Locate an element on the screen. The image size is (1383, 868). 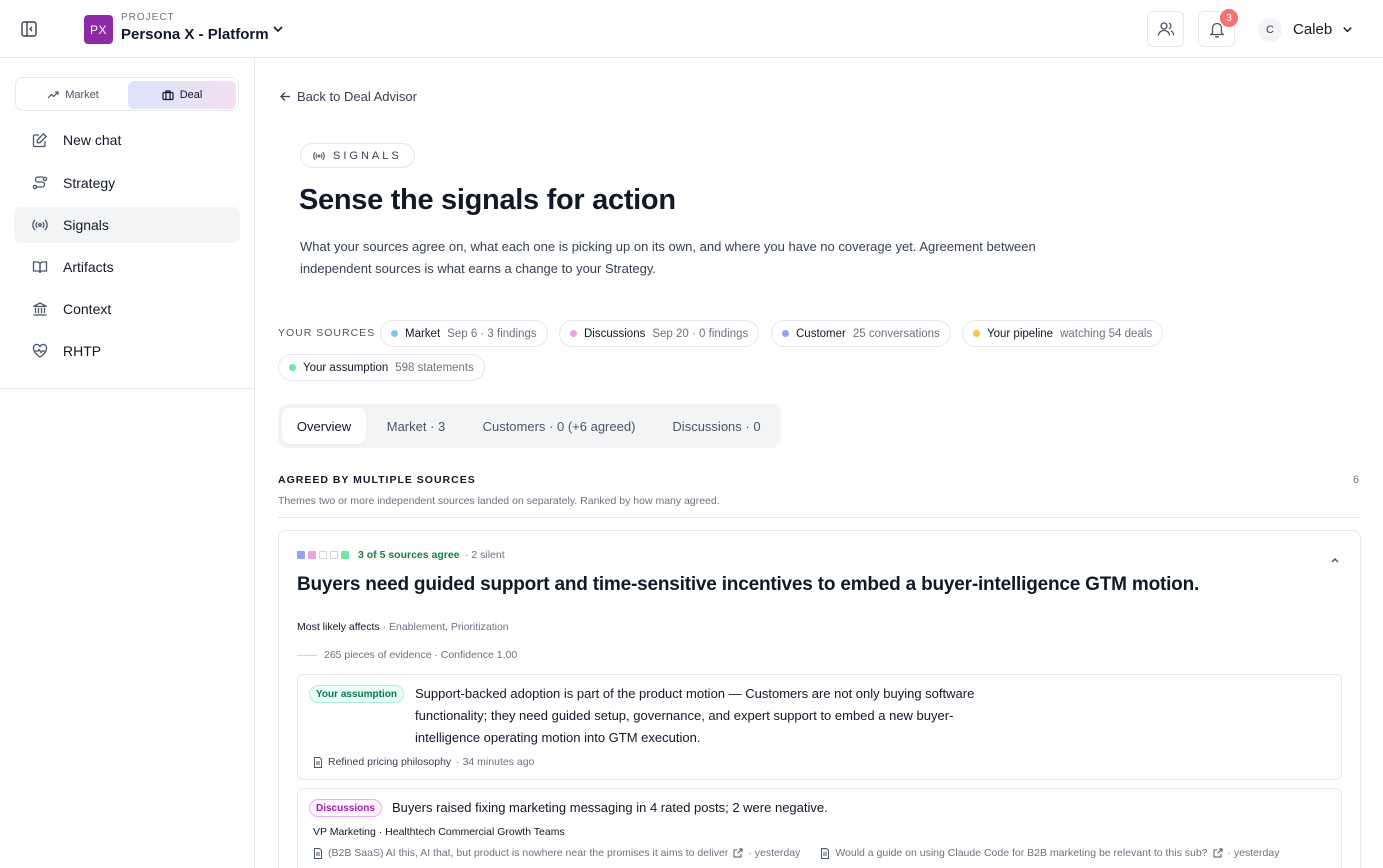
signals-chip-label: SIGNALS is located at coordinates (367, 155).